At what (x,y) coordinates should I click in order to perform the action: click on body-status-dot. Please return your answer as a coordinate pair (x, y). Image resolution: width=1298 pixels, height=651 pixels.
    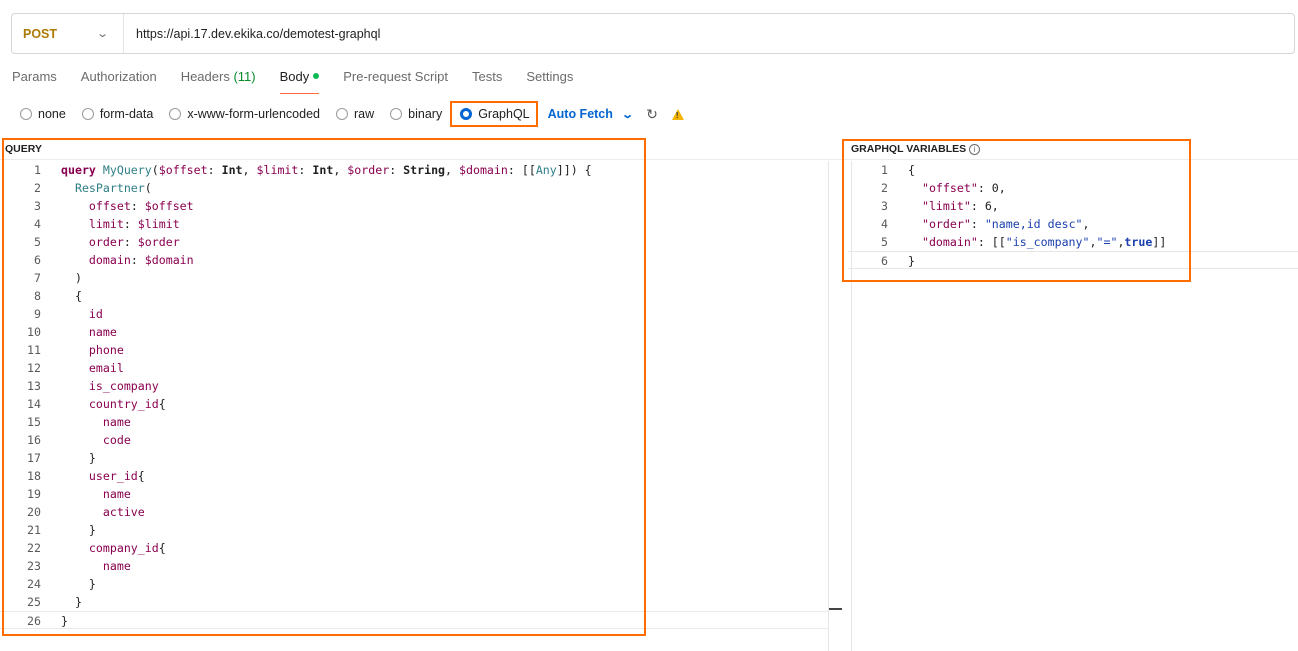
    Looking at the image, I should click on (316, 76).